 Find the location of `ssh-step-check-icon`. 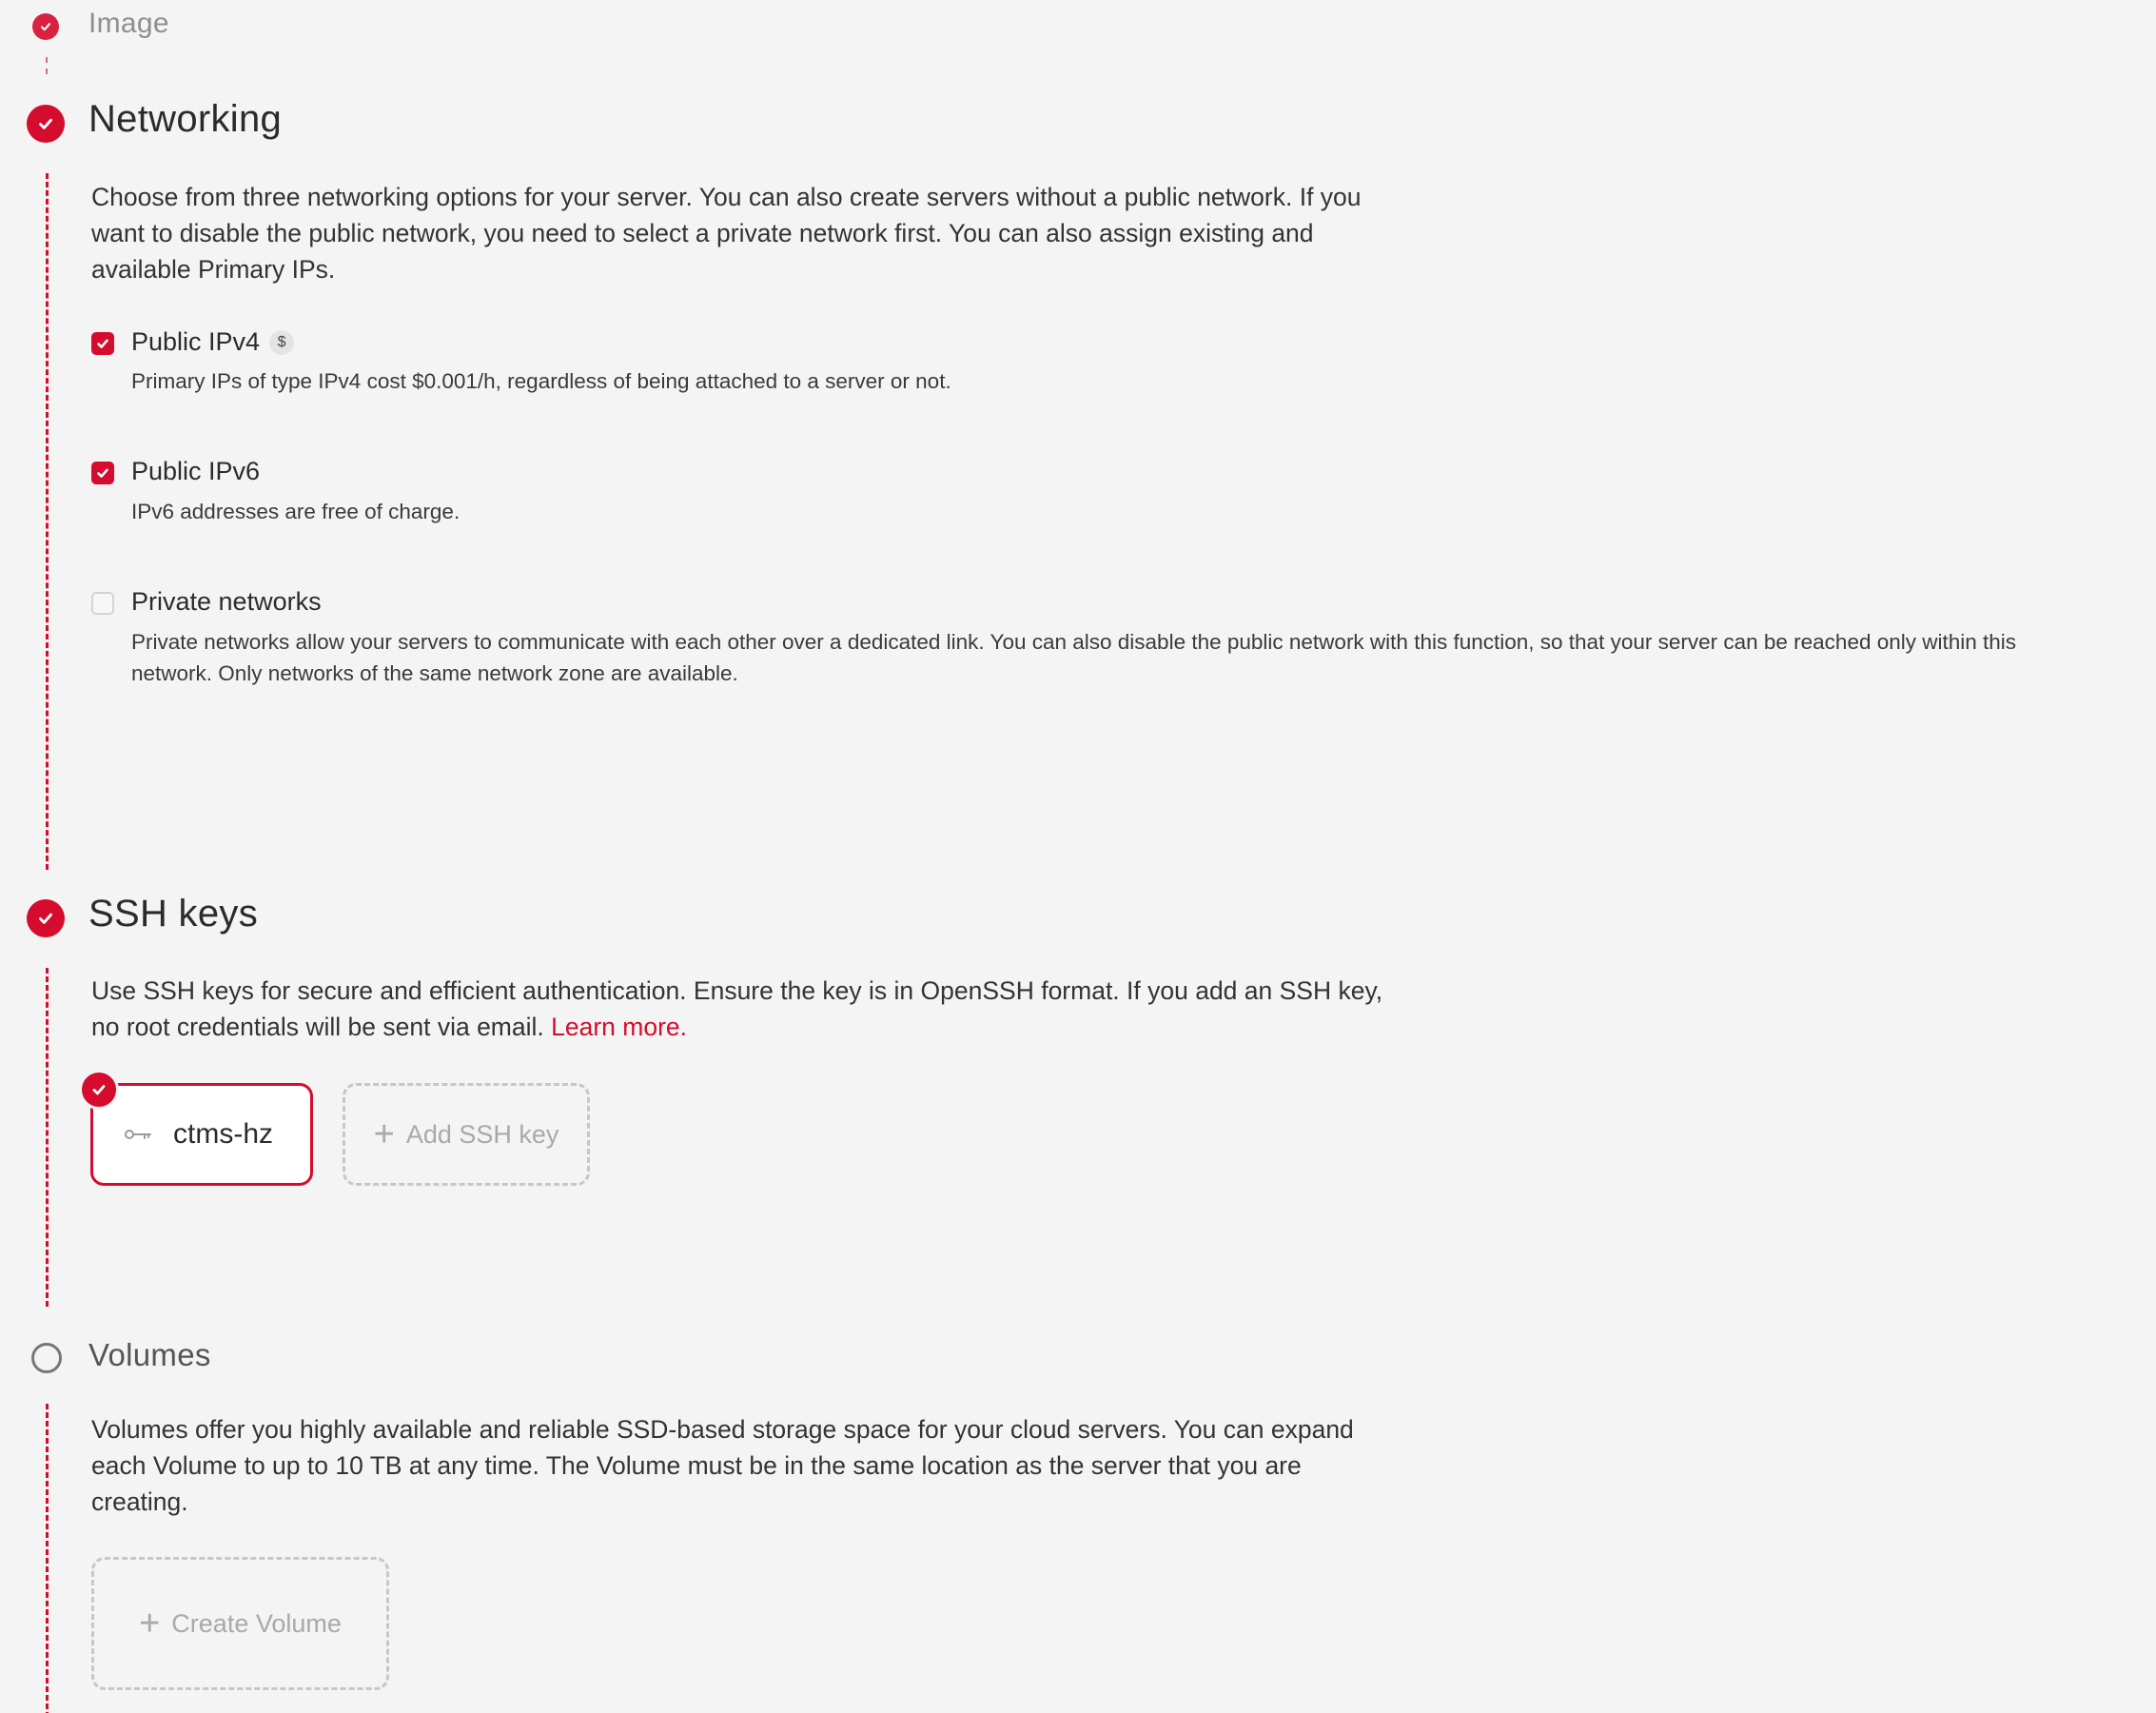

ssh-step-check-icon is located at coordinates (46, 918).